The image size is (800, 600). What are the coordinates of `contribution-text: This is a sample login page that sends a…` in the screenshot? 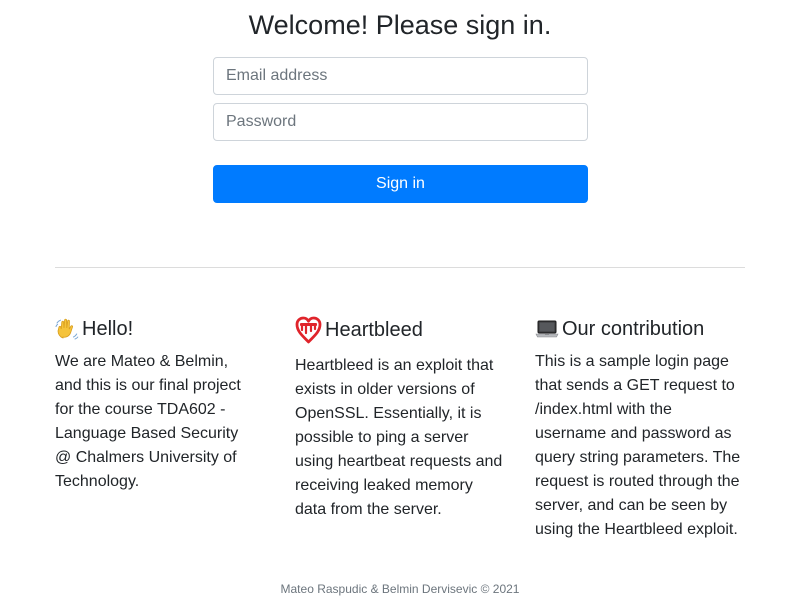 It's located at (638, 445).